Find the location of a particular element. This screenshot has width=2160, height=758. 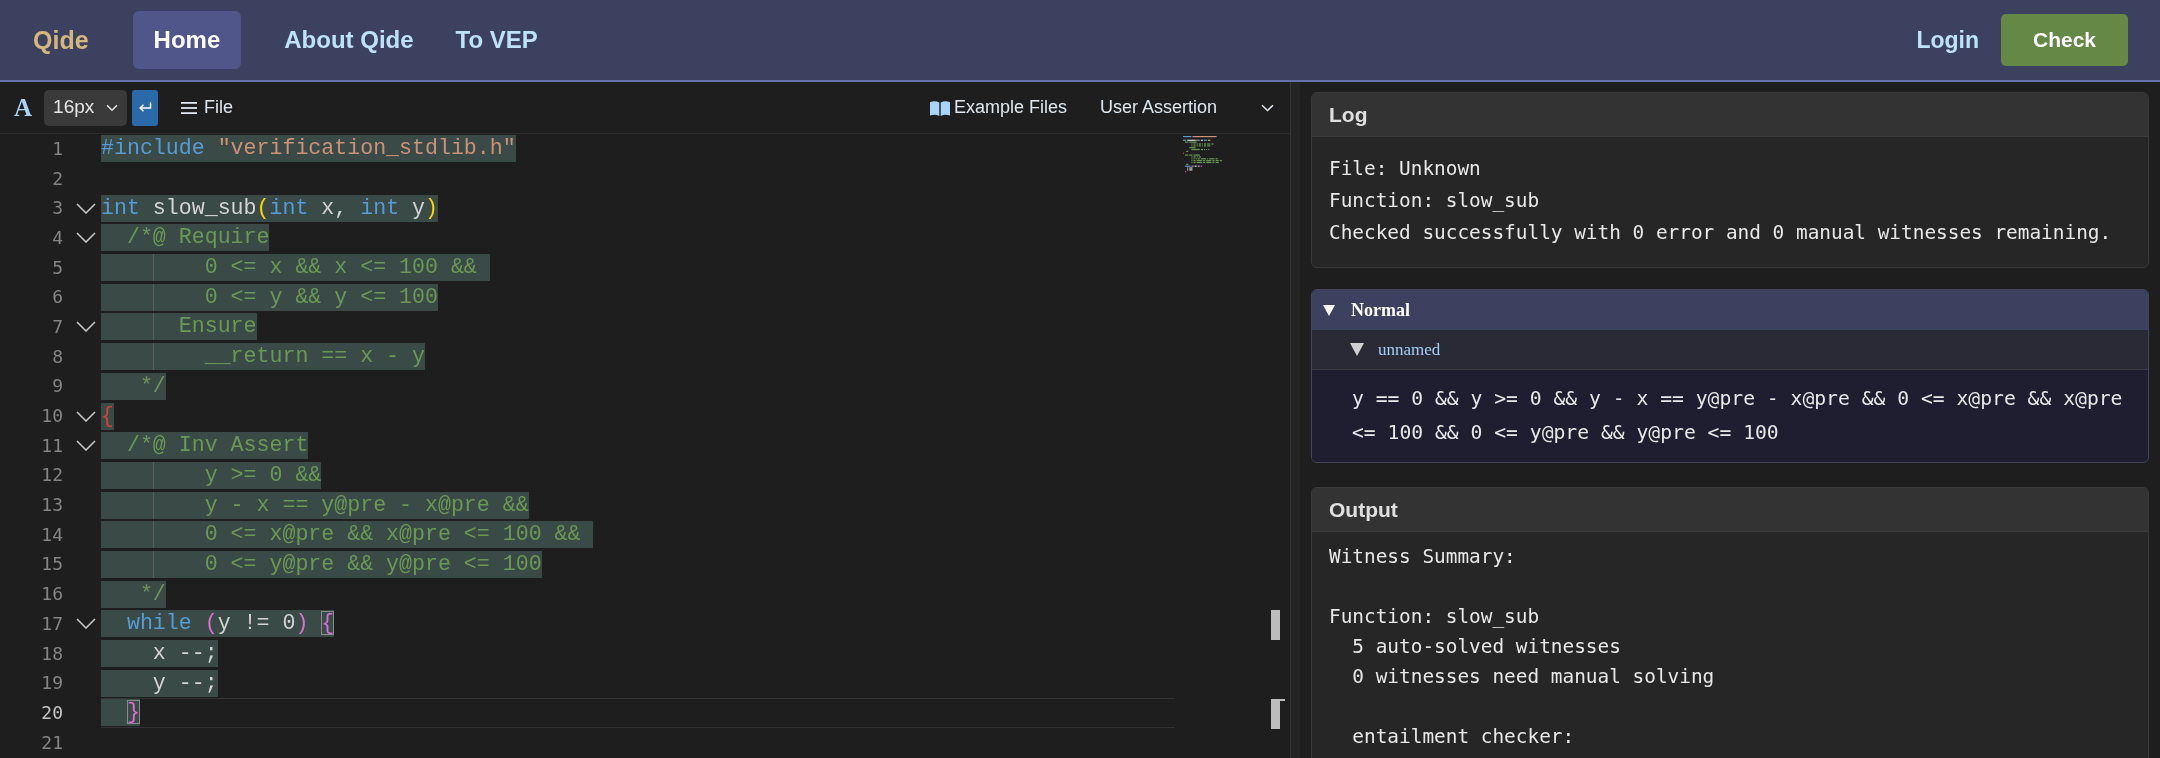

brand-logo: Qide is located at coordinates (61, 40).